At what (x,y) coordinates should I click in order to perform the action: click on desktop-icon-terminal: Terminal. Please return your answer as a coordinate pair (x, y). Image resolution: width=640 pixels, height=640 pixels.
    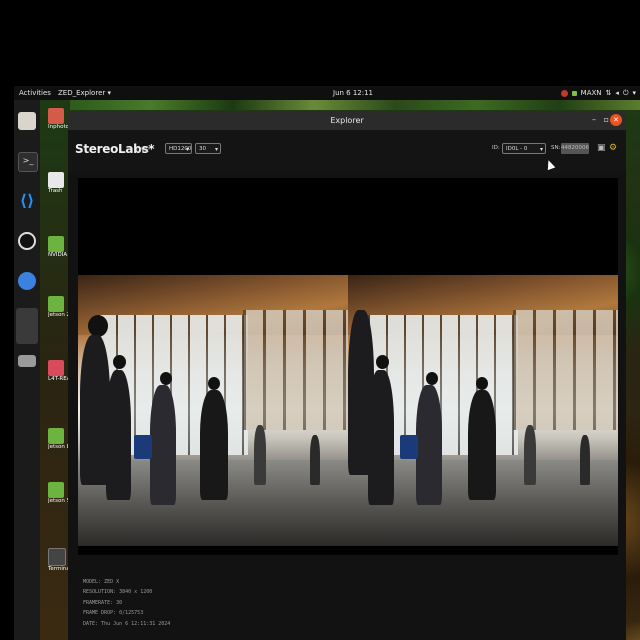
    Looking at the image, I should click on (59, 560).